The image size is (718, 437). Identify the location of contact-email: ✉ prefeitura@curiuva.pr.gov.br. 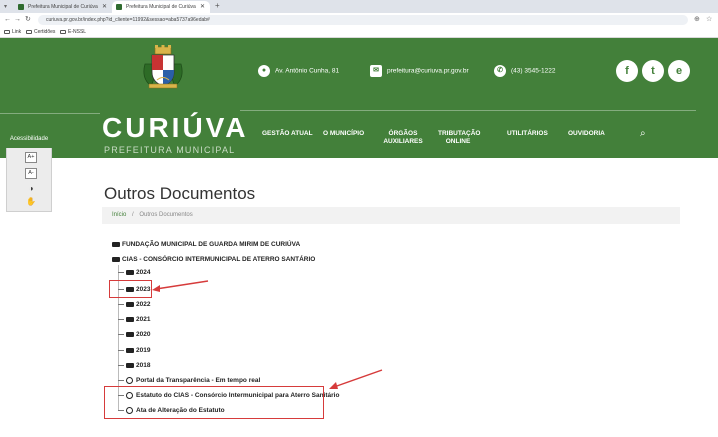
(419, 71).